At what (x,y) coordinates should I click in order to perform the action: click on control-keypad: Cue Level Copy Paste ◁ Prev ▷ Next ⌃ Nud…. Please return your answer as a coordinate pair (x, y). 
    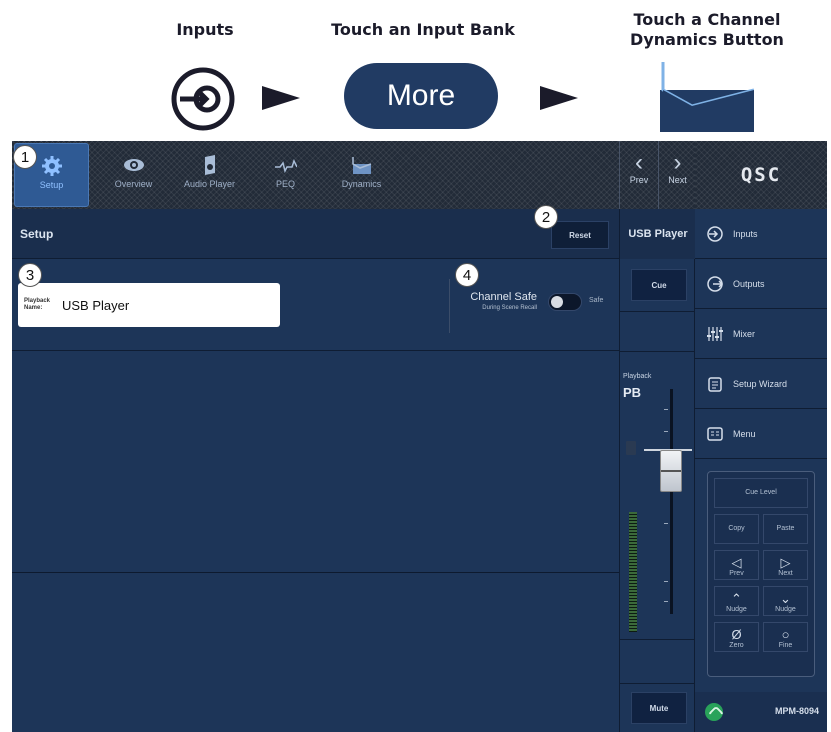
    Looking at the image, I should click on (761, 574).